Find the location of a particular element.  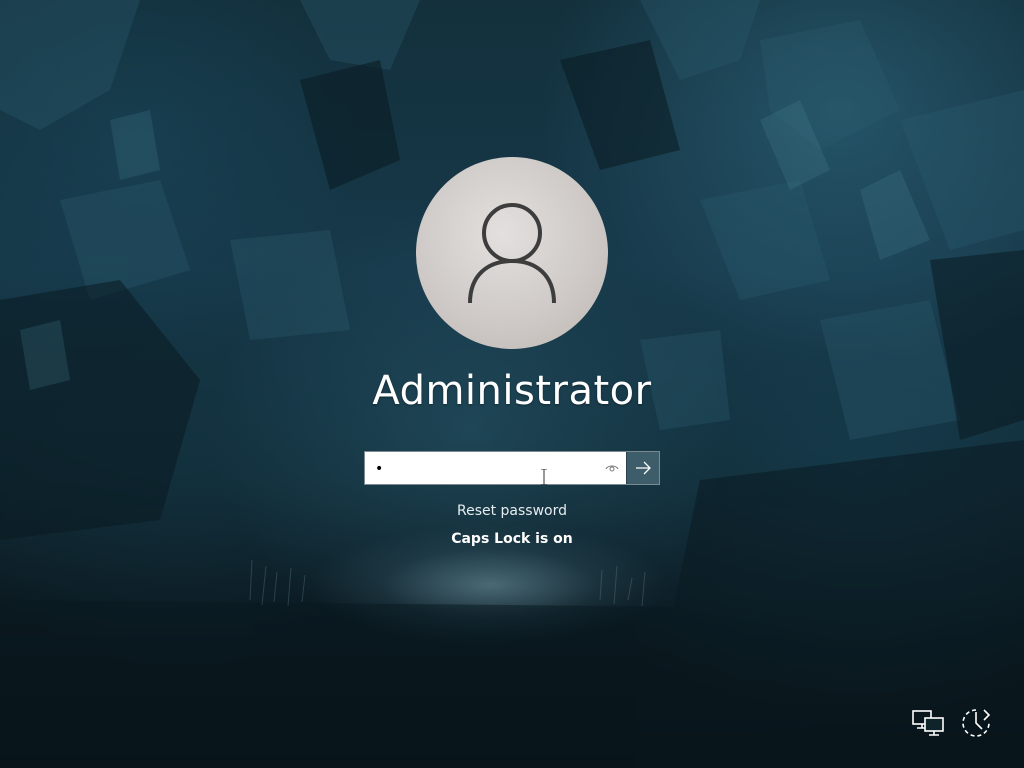

arrow-right-icon is located at coordinates (643, 468).